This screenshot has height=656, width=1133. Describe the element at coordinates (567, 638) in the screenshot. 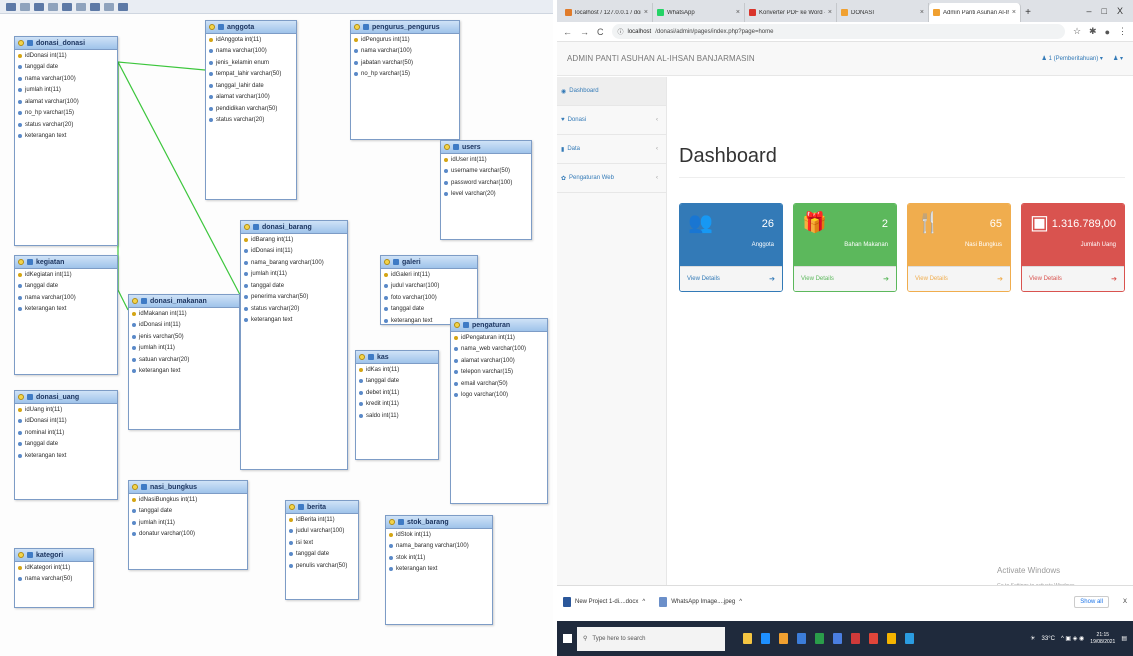

I see `start-button` at that location.